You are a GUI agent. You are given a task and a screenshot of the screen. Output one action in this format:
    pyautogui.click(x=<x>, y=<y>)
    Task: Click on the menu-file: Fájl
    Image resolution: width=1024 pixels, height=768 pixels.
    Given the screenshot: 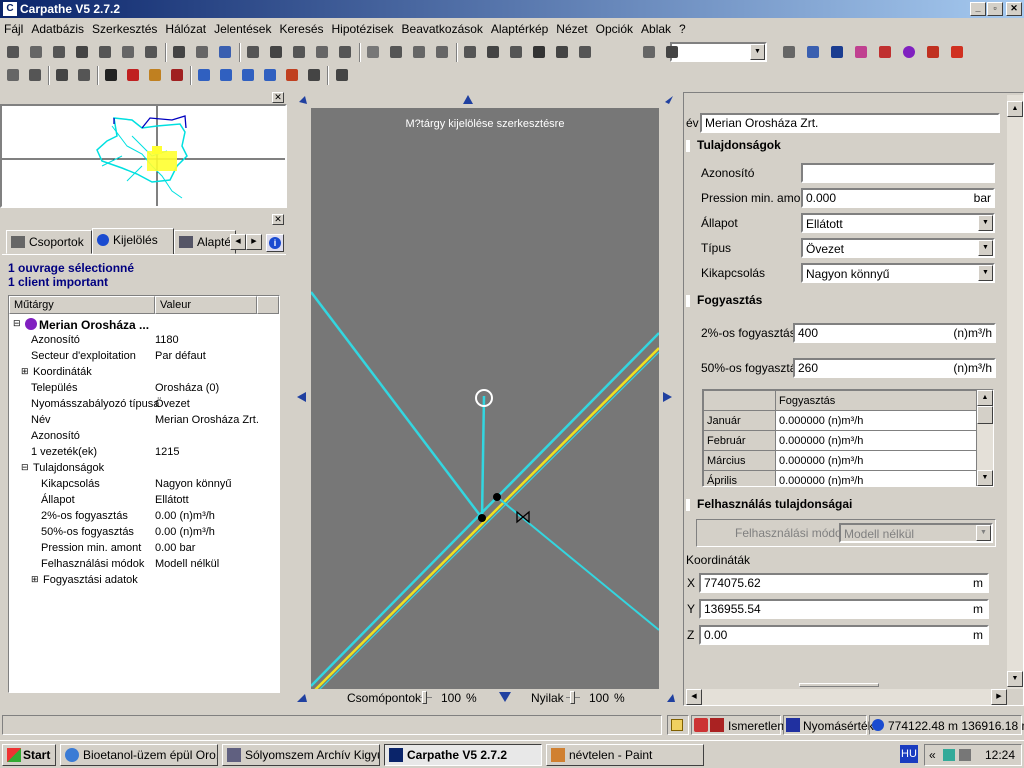 What is the action you would take?
    pyautogui.click(x=13, y=27)
    